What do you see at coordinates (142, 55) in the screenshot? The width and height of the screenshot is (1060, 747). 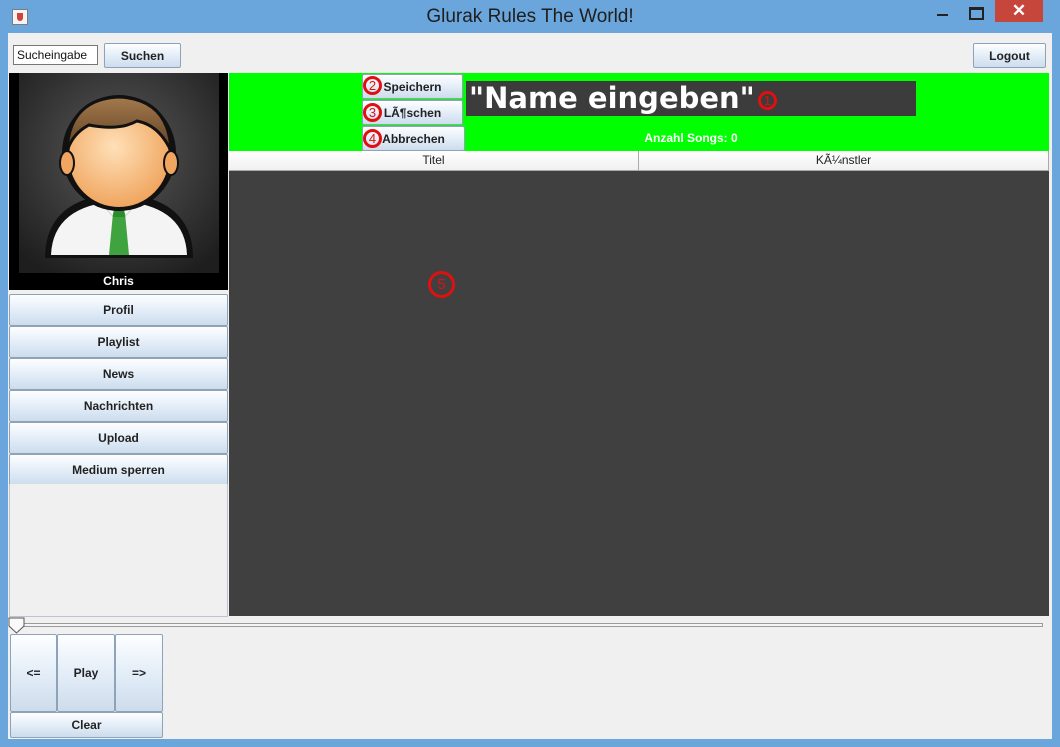 I see `search-button: Suchen` at bounding box center [142, 55].